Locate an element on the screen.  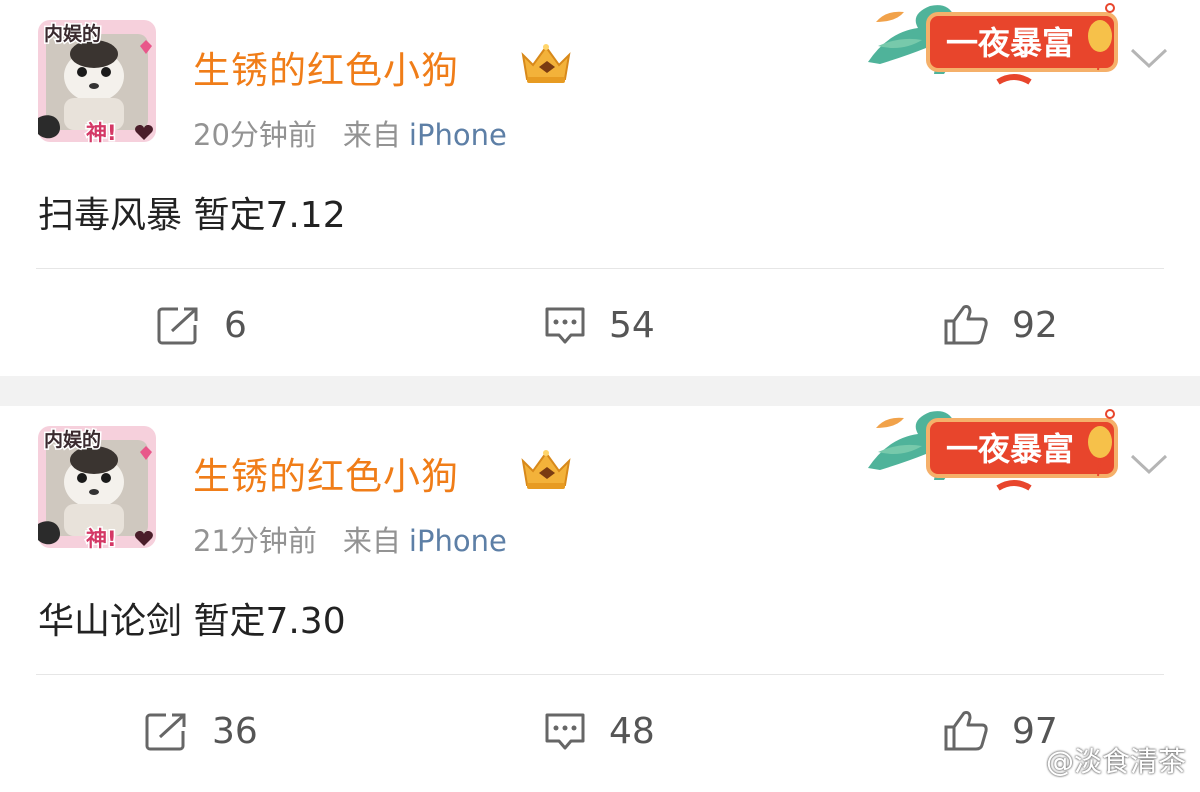
post-separator is located at coordinates (600, 391).